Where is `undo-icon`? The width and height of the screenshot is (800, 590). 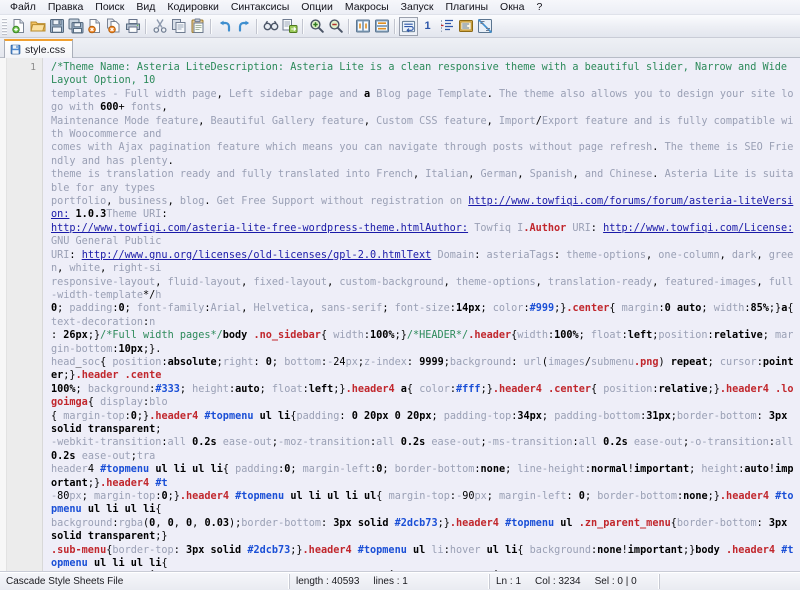
undo-icon is located at coordinates (224, 26).